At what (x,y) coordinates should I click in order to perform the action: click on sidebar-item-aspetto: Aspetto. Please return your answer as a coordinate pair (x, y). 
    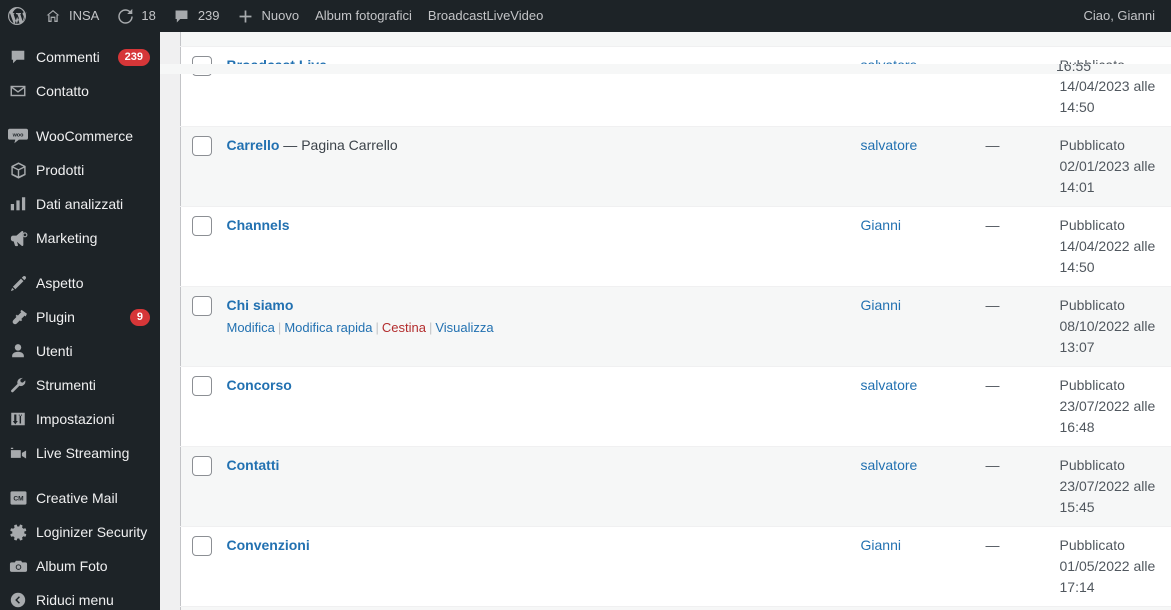
    Looking at the image, I should click on (80, 283).